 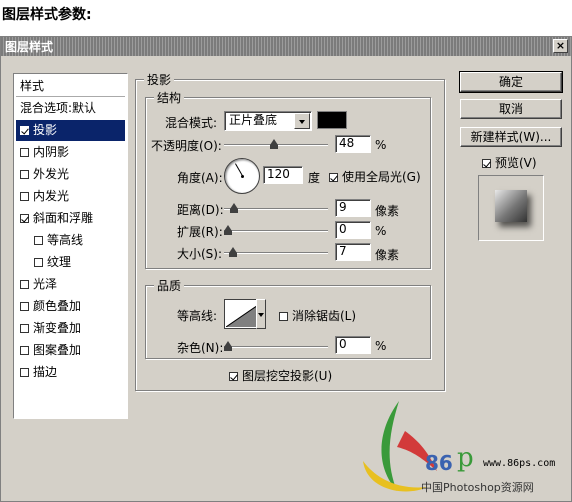 I want to click on opacity-slider, so click(x=276, y=145).